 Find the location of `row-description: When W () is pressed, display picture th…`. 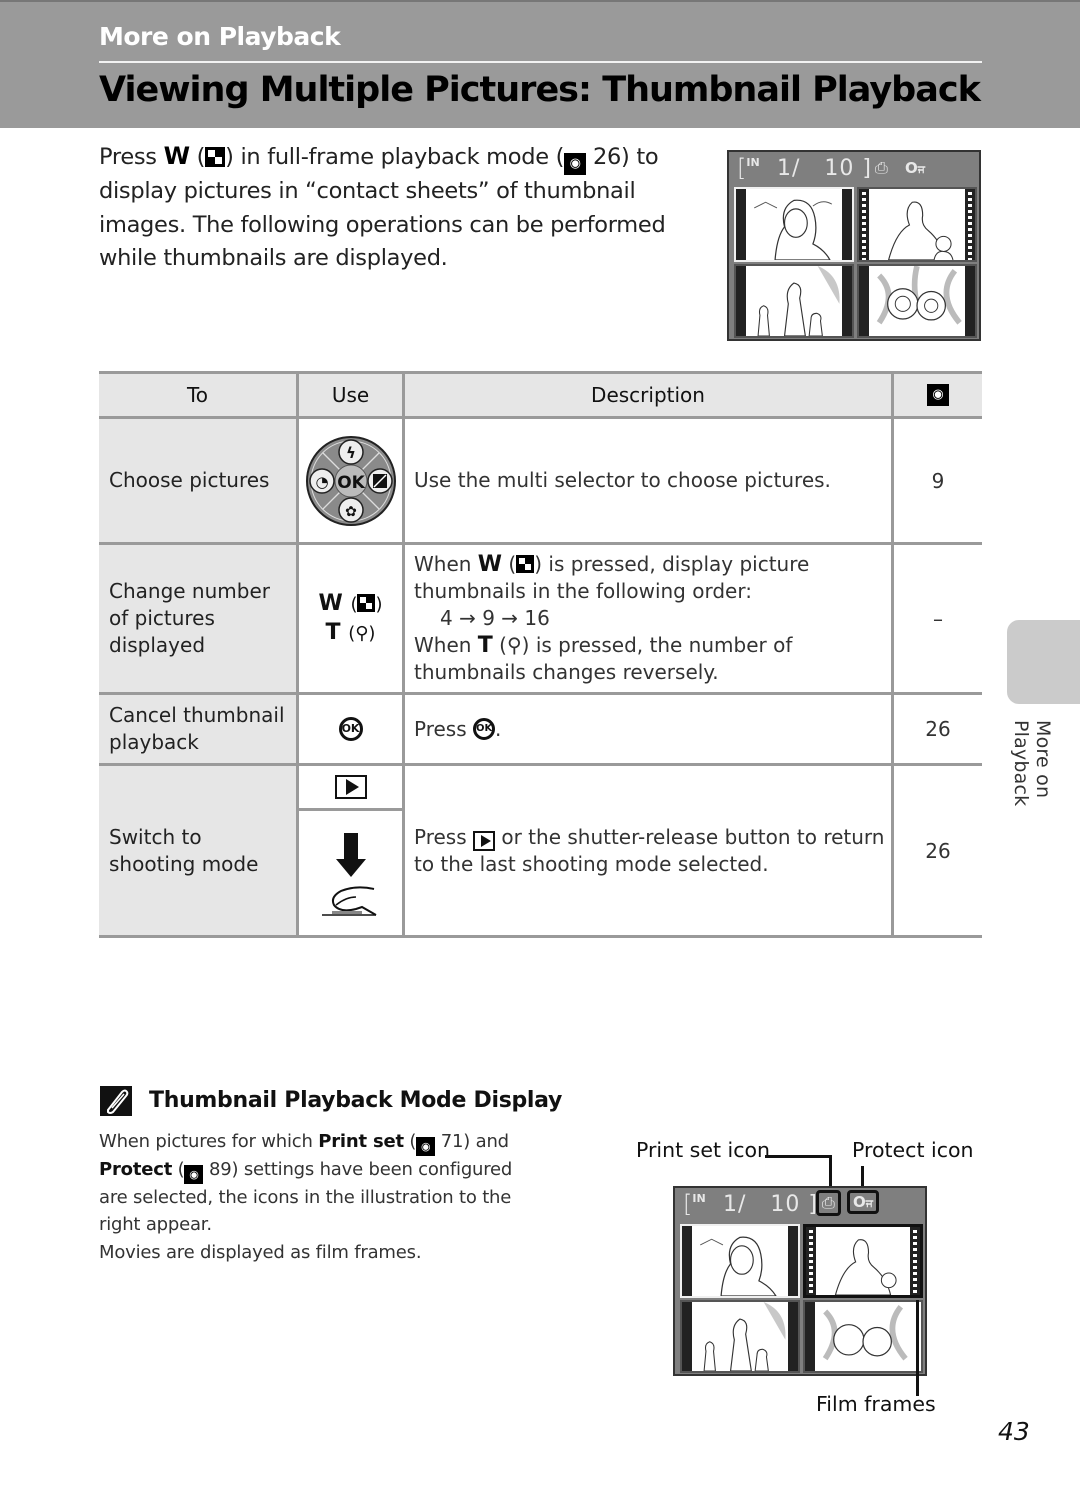

row-description: When W () is pressed, display picture th… is located at coordinates (612, 618).